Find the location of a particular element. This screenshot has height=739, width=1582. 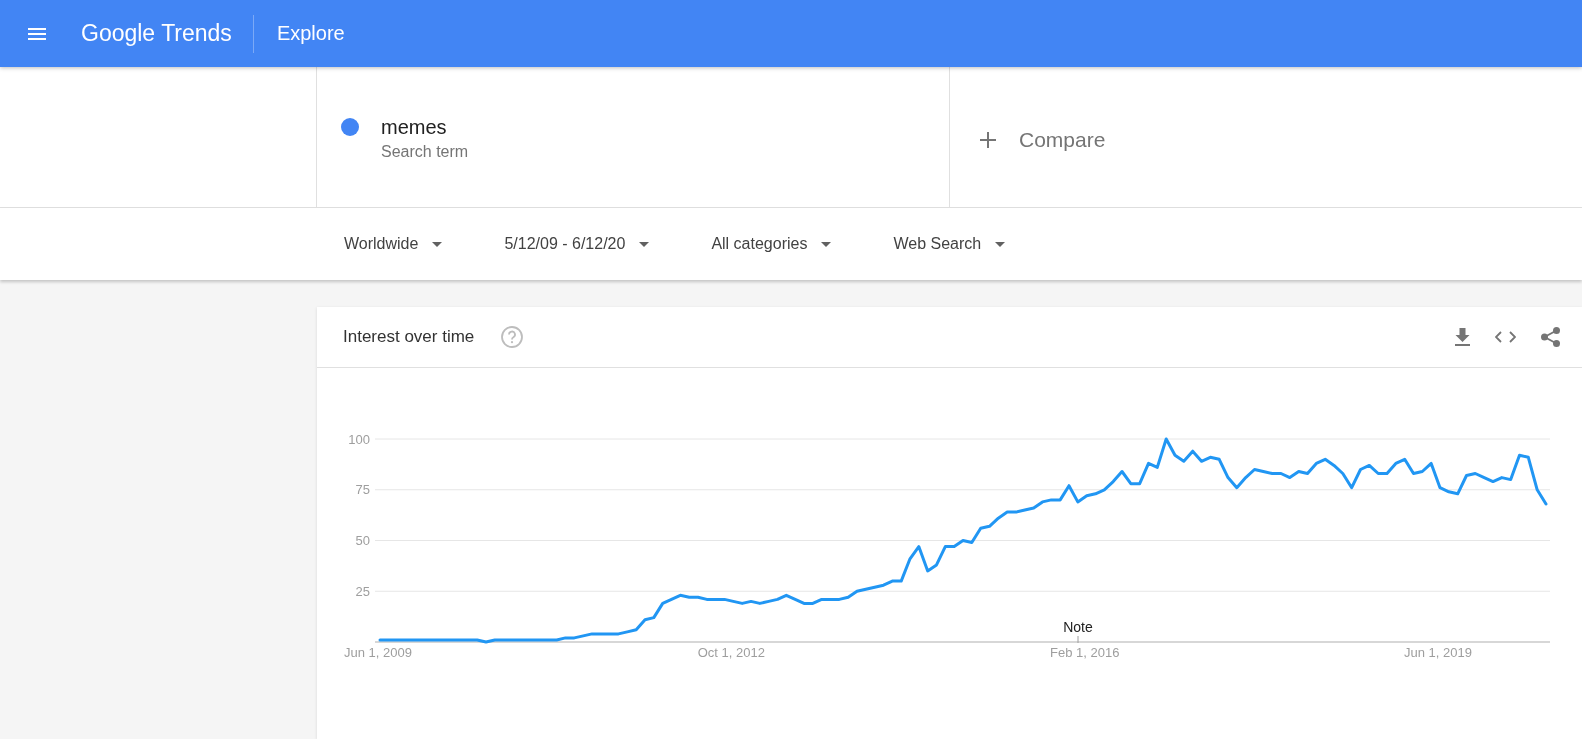

filter-dropdown: All categories is located at coordinates (771, 244).